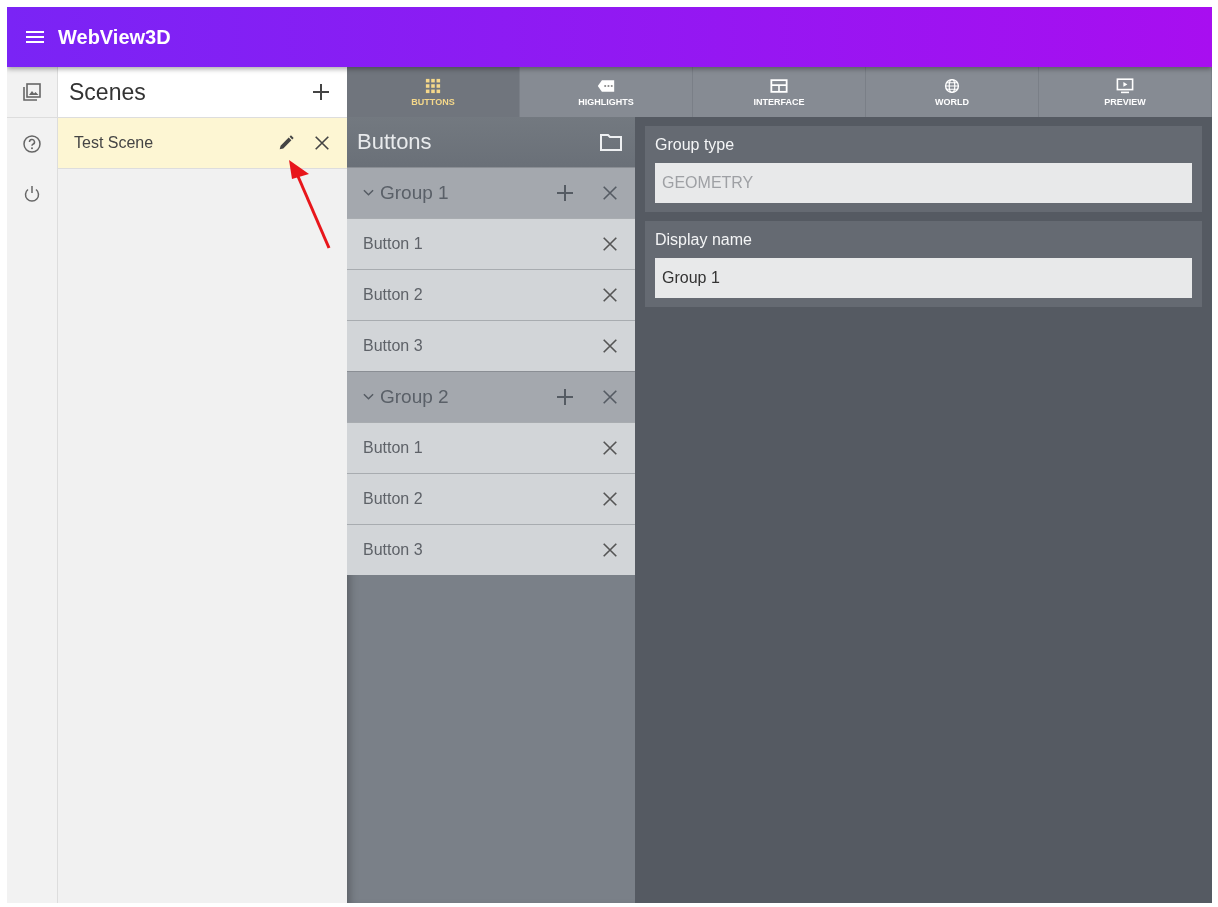 The width and height of the screenshot is (1218, 907). Describe the element at coordinates (1125, 85) in the screenshot. I see `play-screen-icon` at that location.